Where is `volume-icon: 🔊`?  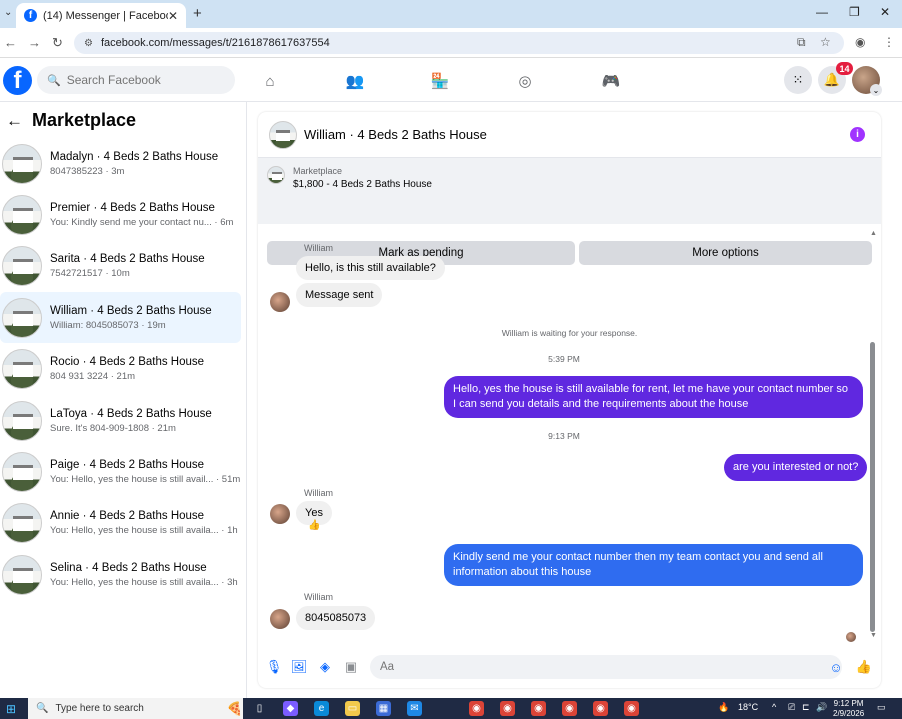 volume-icon: 🔊 is located at coordinates (821, 707).